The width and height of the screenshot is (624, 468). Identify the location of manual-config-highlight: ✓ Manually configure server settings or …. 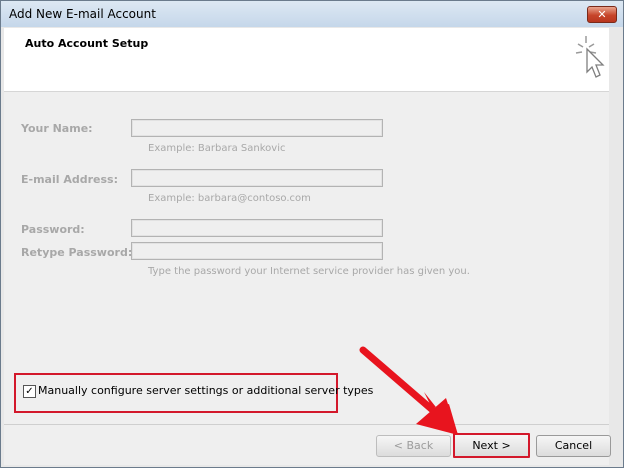
(193, 393).